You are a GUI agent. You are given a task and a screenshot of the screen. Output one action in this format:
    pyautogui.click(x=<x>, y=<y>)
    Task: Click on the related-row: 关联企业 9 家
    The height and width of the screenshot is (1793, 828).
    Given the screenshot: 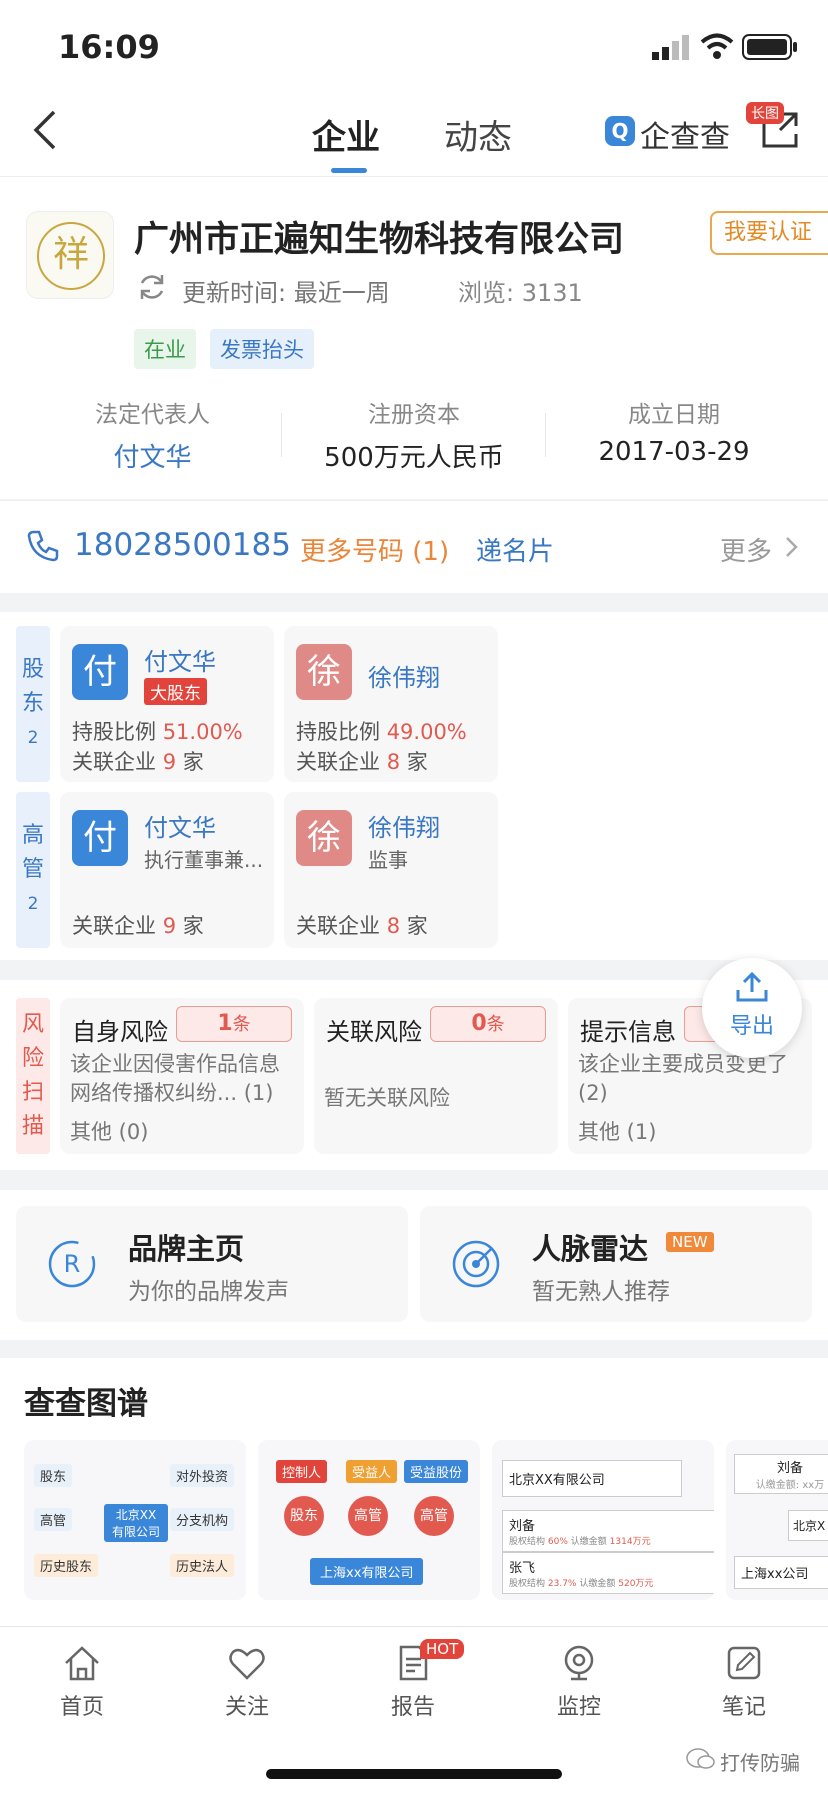 What is the action you would take?
    pyautogui.click(x=138, y=761)
    